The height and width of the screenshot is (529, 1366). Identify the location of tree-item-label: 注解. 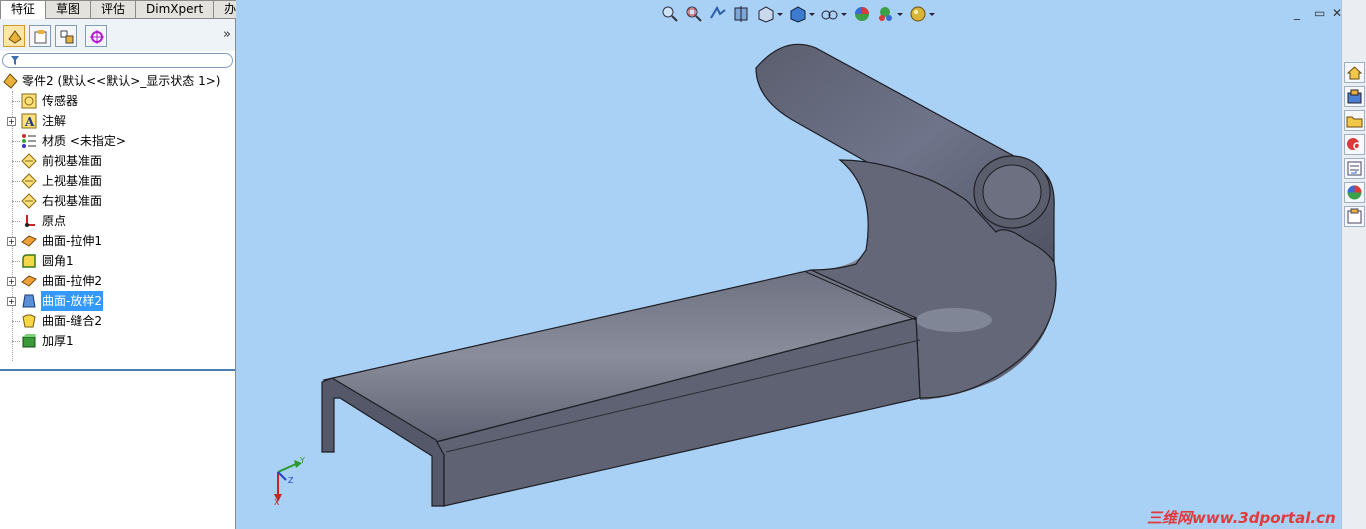
(54, 121).